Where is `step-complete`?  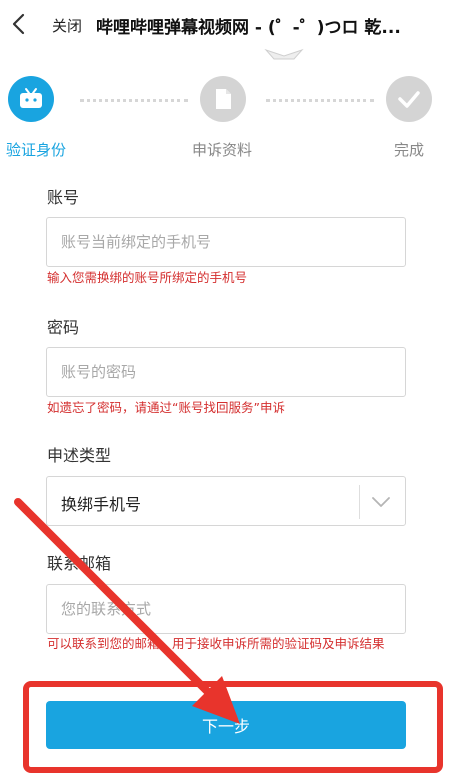
step-complete is located at coordinates (409, 99).